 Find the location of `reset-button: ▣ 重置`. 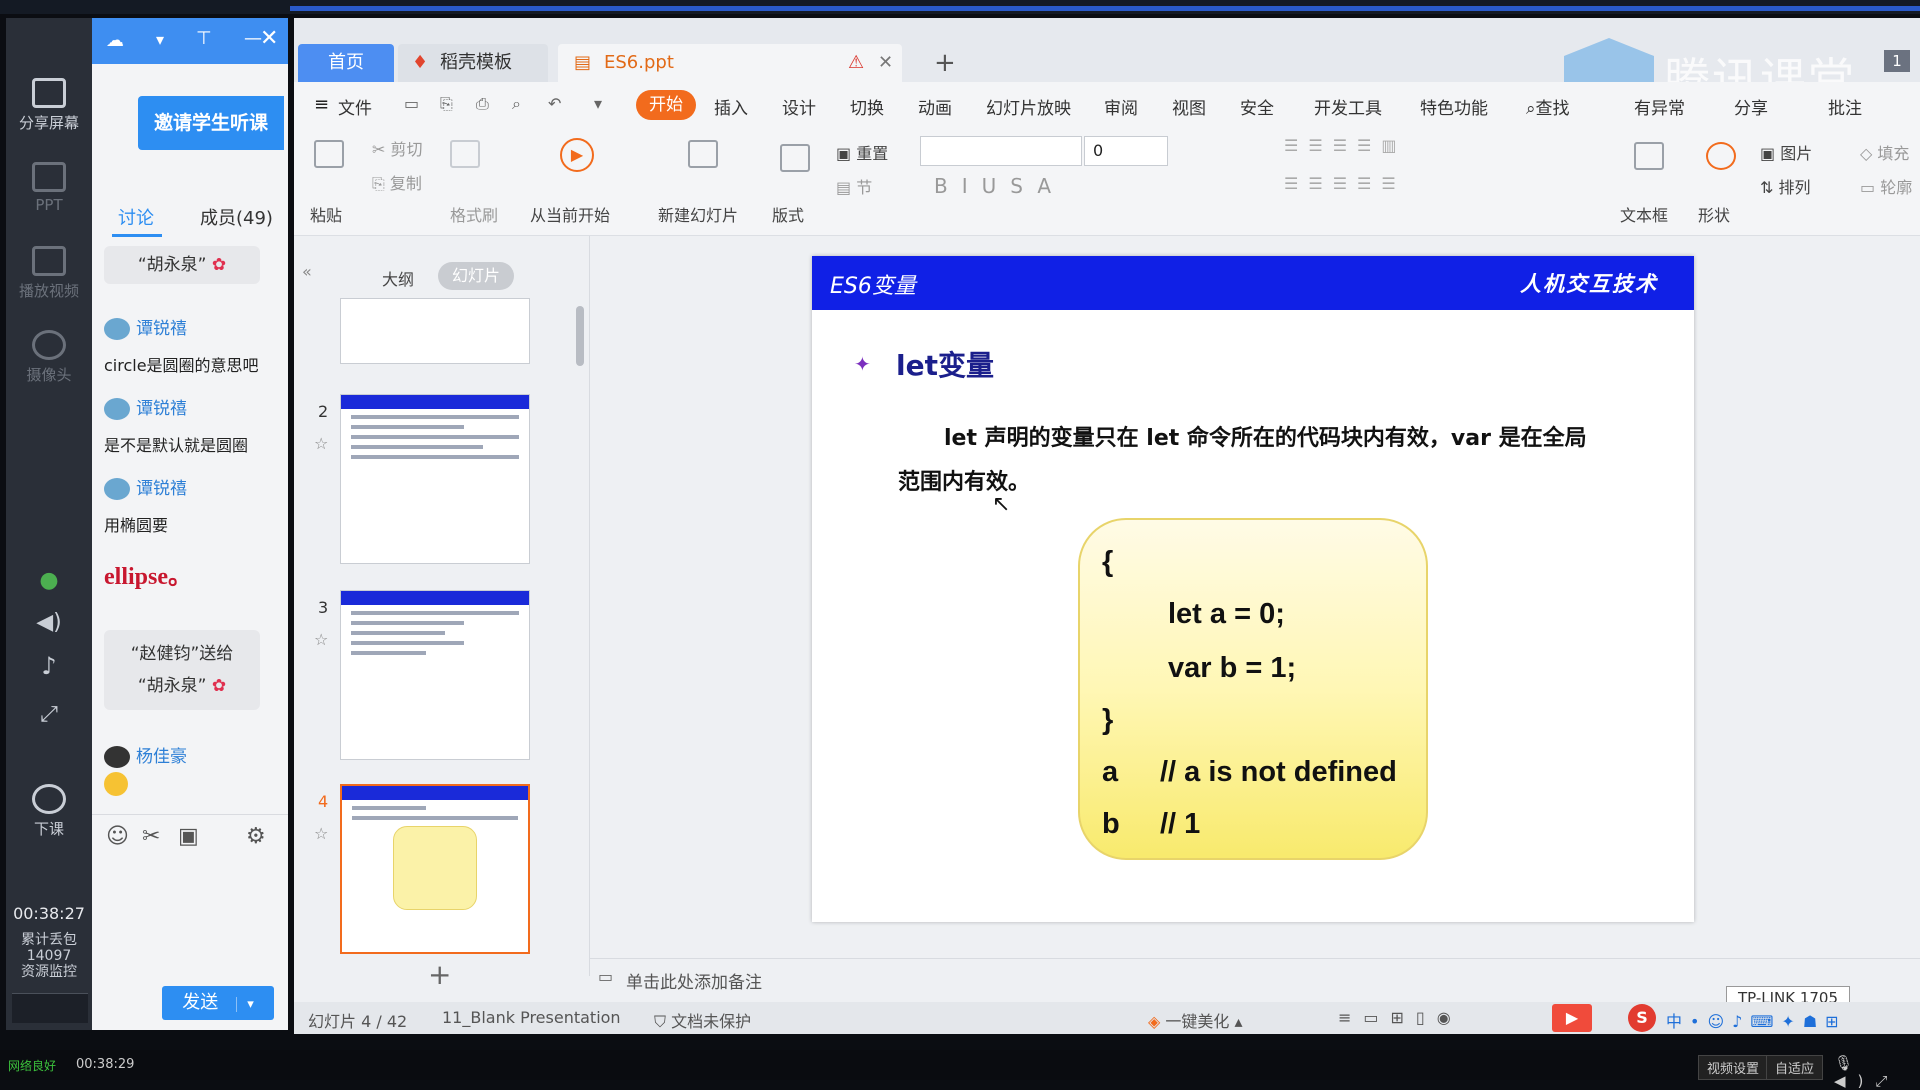

reset-button: ▣ 重置 is located at coordinates (862, 152).